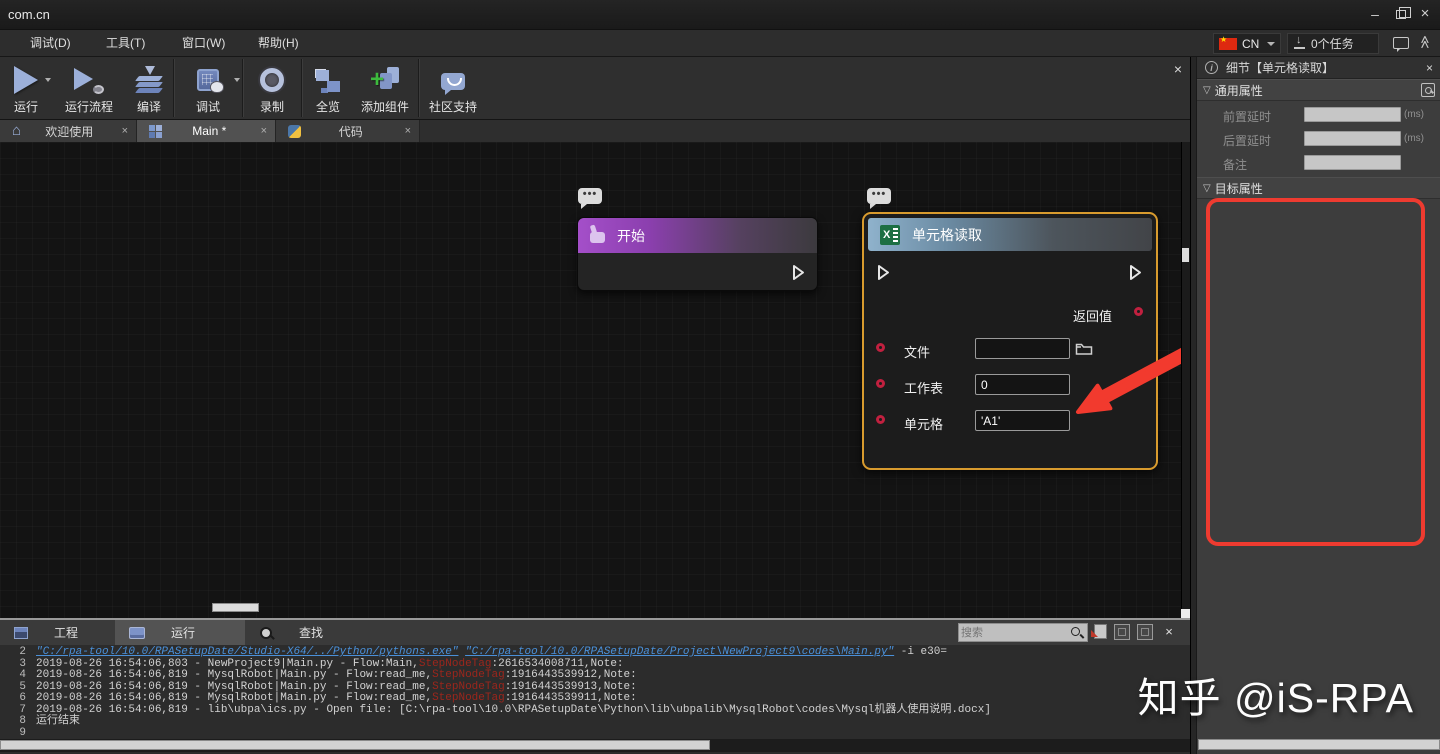 This screenshot has width=1440, height=754. I want to click on tab-find: 查找, so click(302, 632).